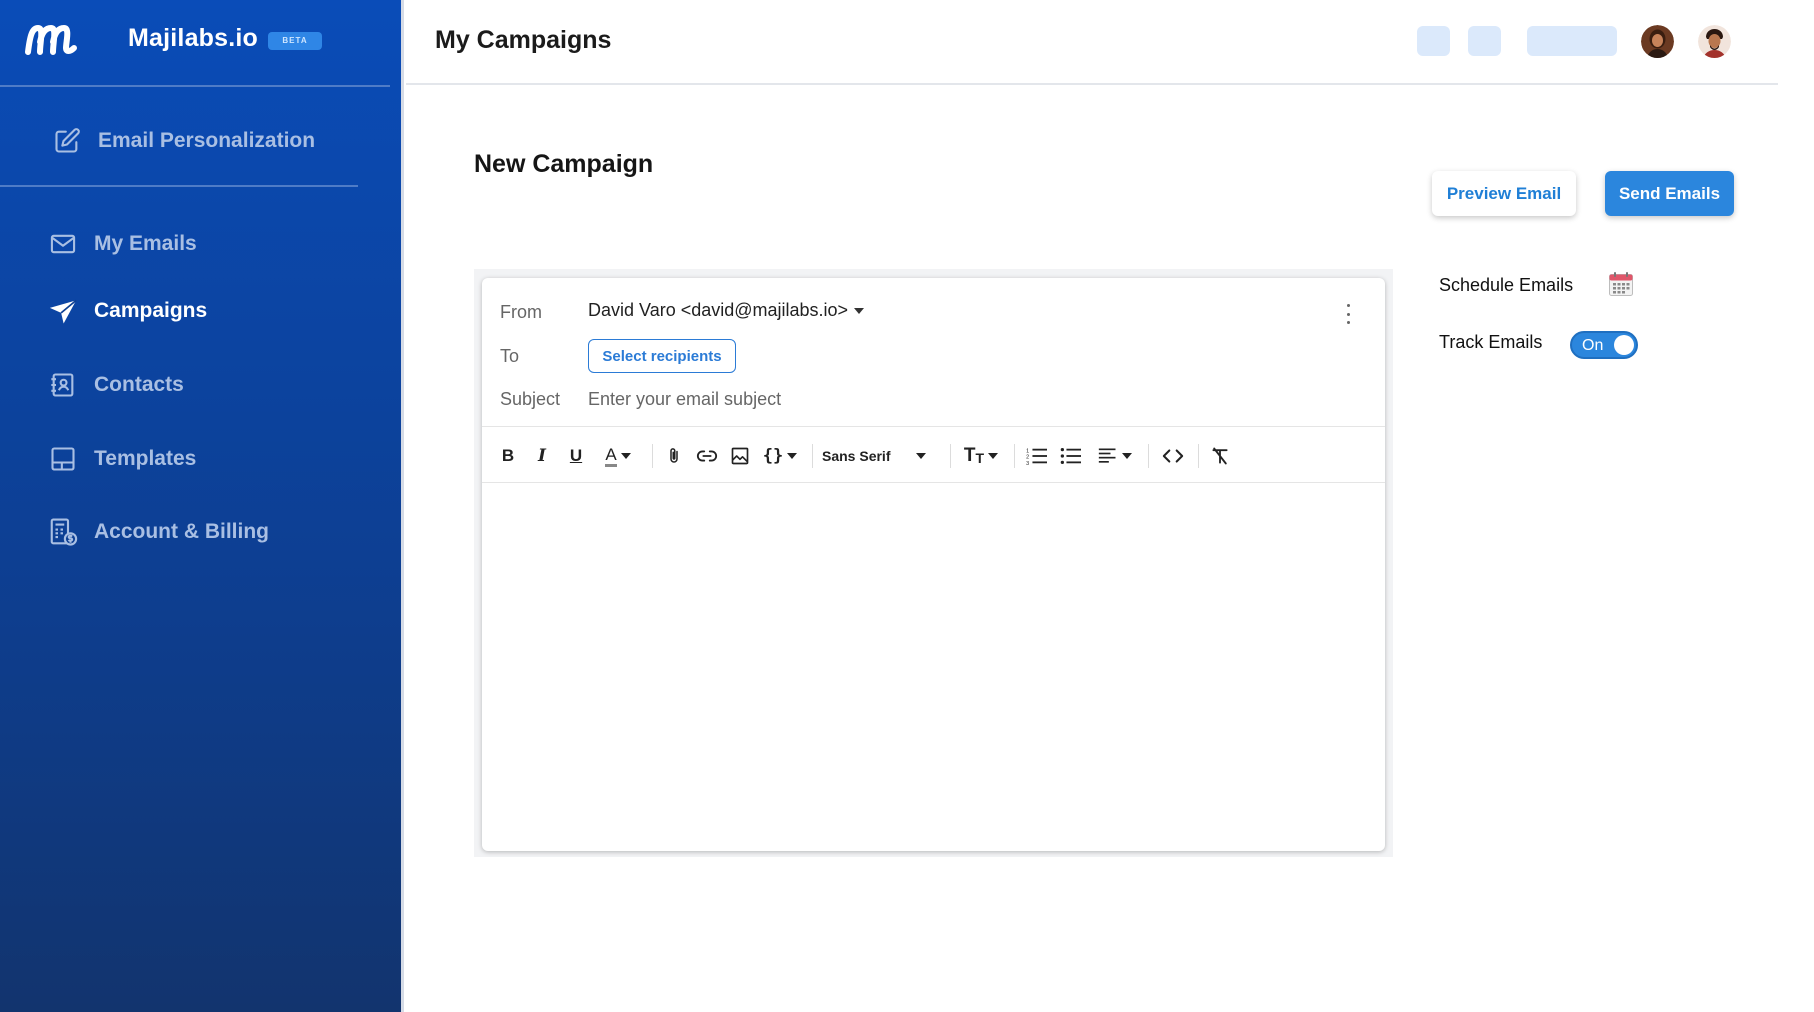  What do you see at coordinates (1491, 342) in the screenshot?
I see `track-emails-label: Track Emails` at bounding box center [1491, 342].